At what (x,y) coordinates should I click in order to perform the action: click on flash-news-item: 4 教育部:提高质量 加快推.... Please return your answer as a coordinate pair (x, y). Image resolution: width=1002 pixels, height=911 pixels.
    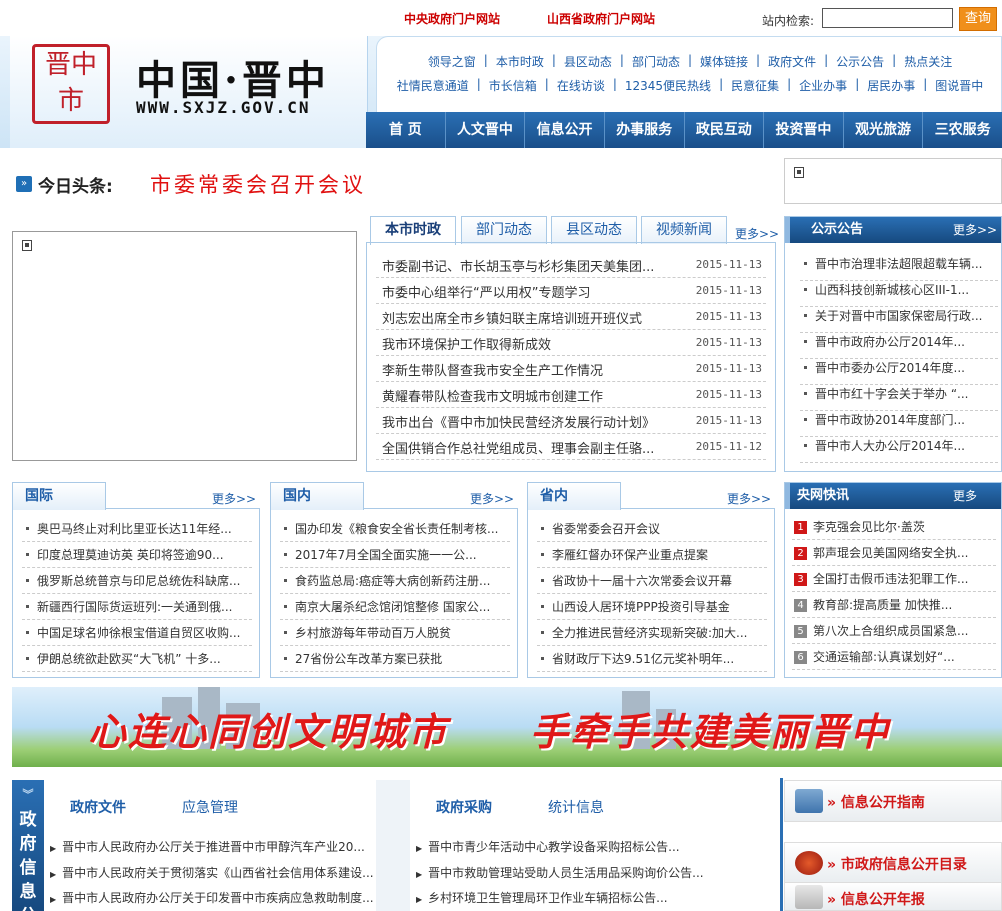
    Looking at the image, I should click on (894, 605).